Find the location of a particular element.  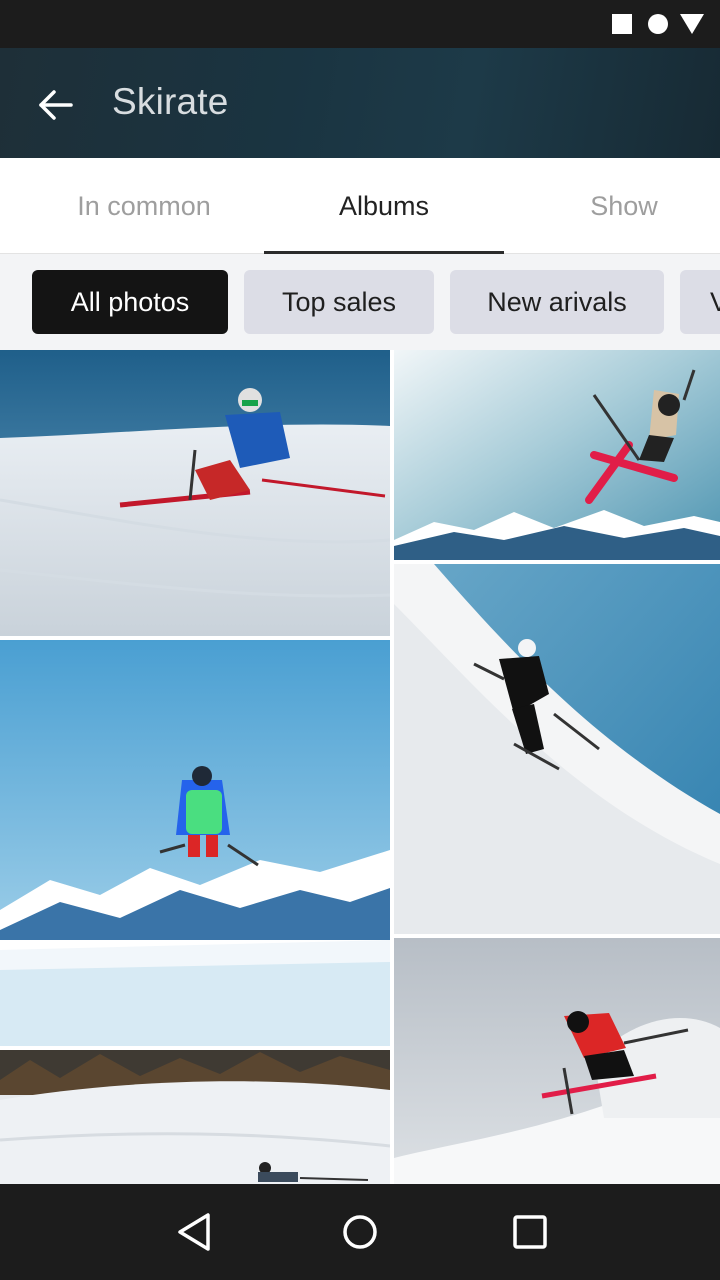

nav-home-button is located at coordinates (360, 1232).